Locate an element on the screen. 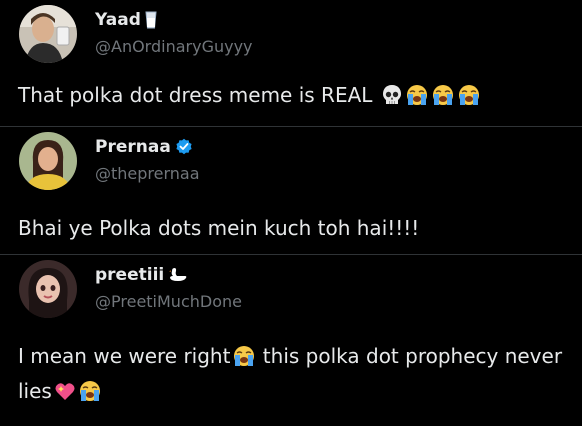 This screenshot has width=582, height=426. handle: @PreetiMuchDone is located at coordinates (168, 301).